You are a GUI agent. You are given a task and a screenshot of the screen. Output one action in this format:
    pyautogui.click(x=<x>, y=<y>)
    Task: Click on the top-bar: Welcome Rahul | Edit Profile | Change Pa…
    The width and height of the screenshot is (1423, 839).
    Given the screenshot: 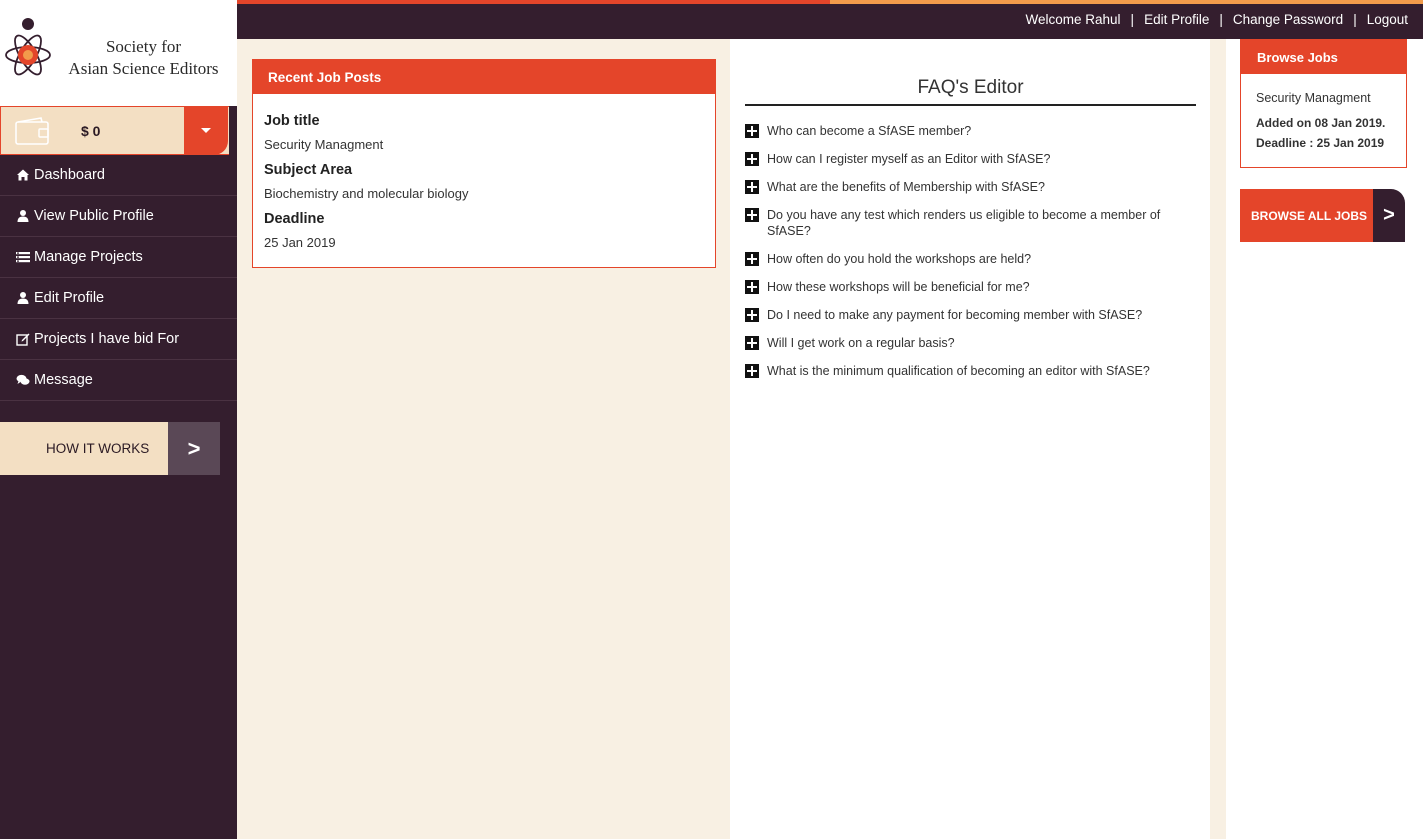 What is the action you would take?
    pyautogui.click(x=830, y=19)
    